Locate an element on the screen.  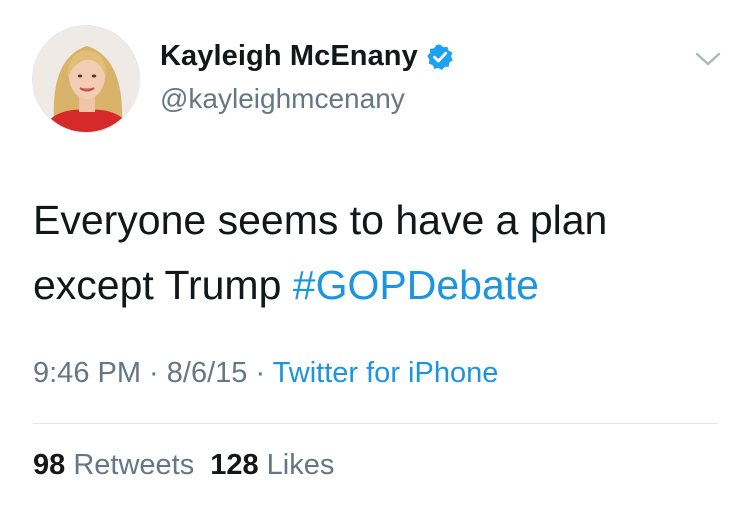
tweet-source-link: Twitter for iPhone is located at coordinates (386, 373).